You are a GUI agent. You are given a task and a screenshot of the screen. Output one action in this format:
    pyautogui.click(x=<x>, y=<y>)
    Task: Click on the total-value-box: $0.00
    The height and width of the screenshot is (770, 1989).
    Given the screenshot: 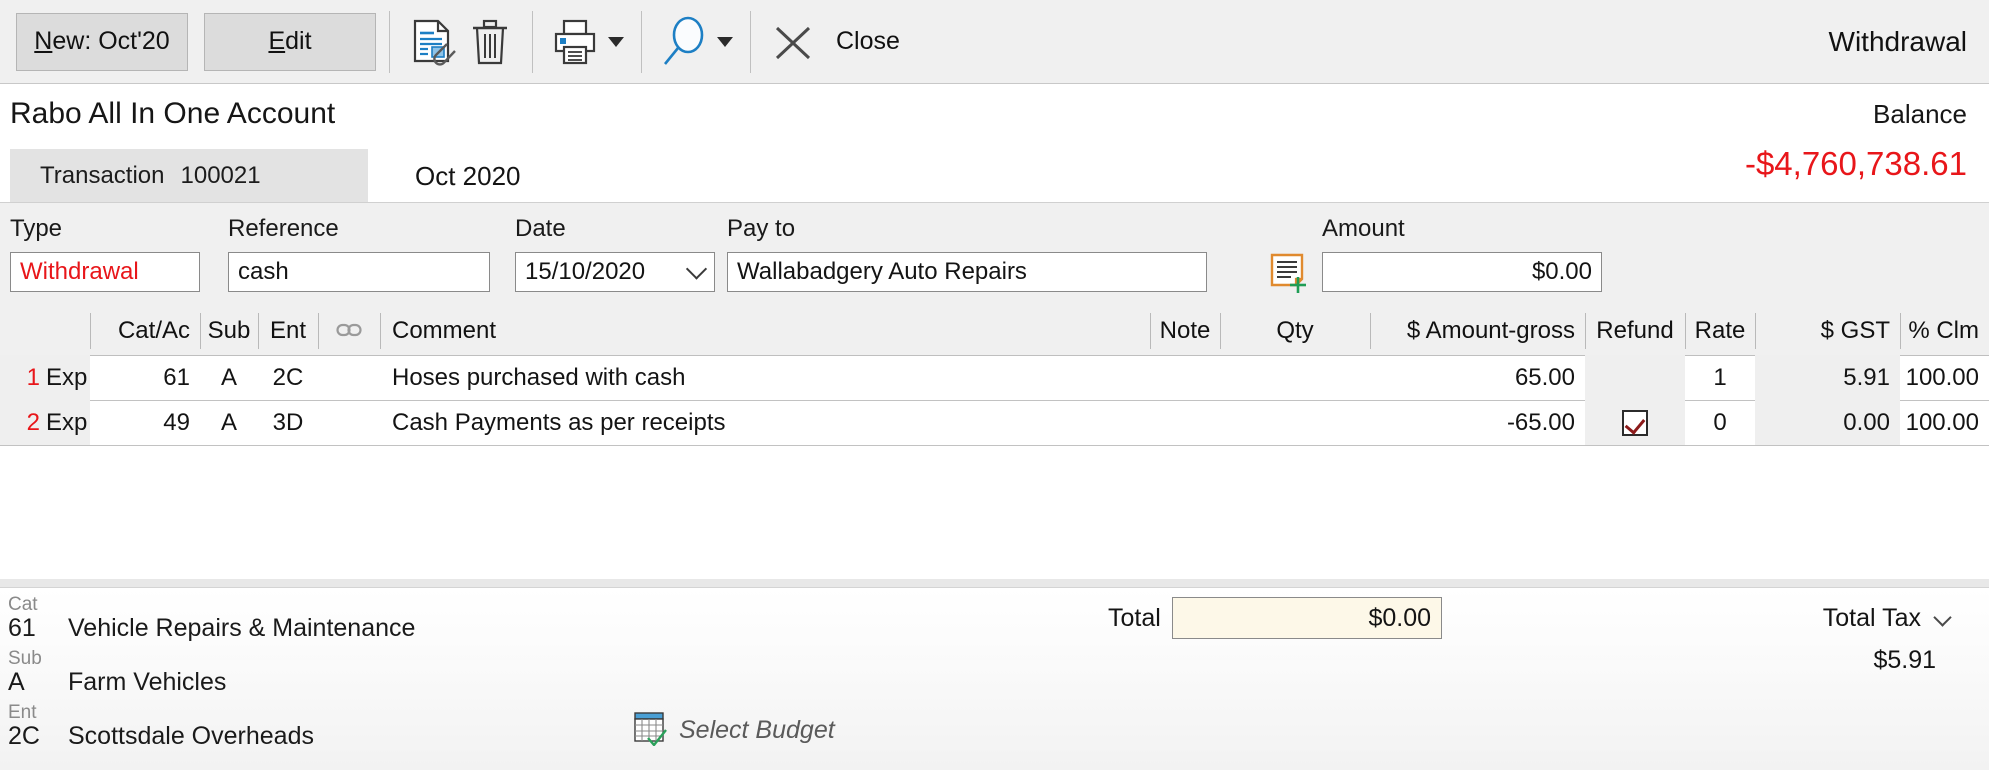 What is the action you would take?
    pyautogui.click(x=1307, y=618)
    